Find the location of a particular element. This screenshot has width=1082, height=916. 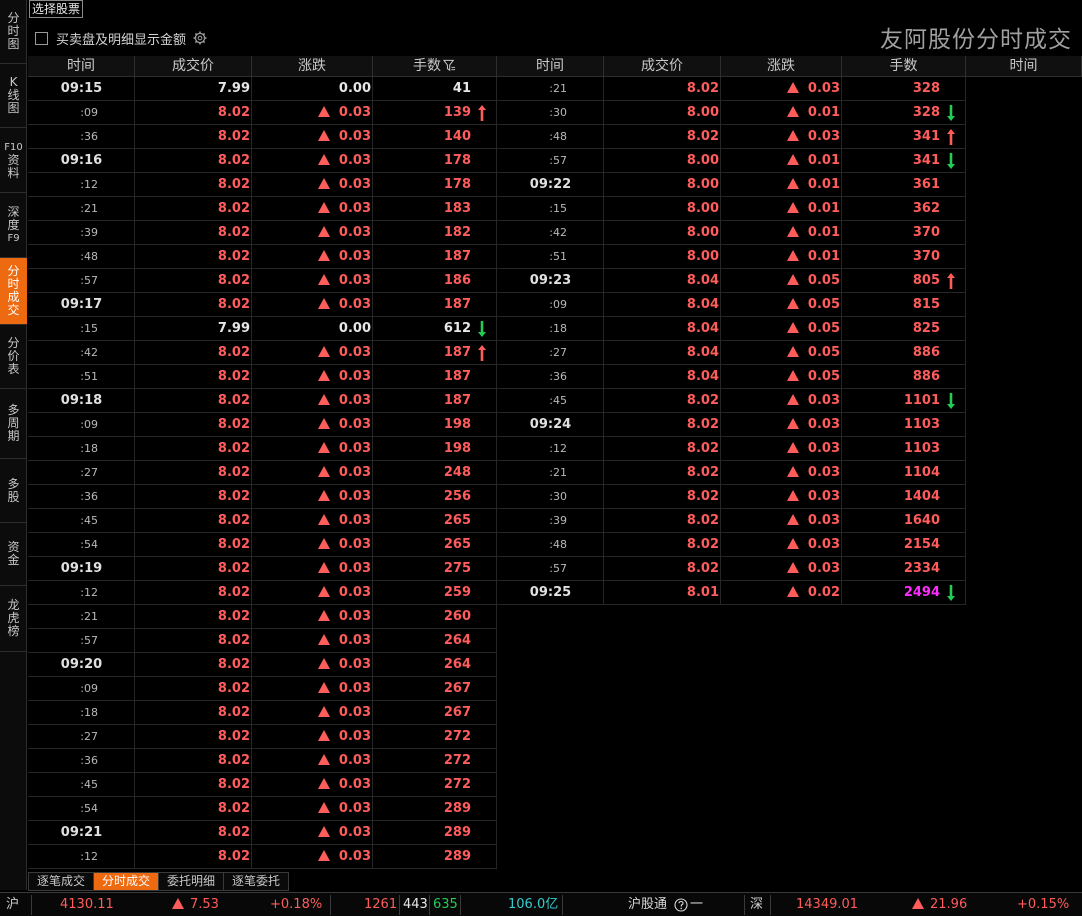

nav-item-2: K线图 is located at coordinates (13, 96).